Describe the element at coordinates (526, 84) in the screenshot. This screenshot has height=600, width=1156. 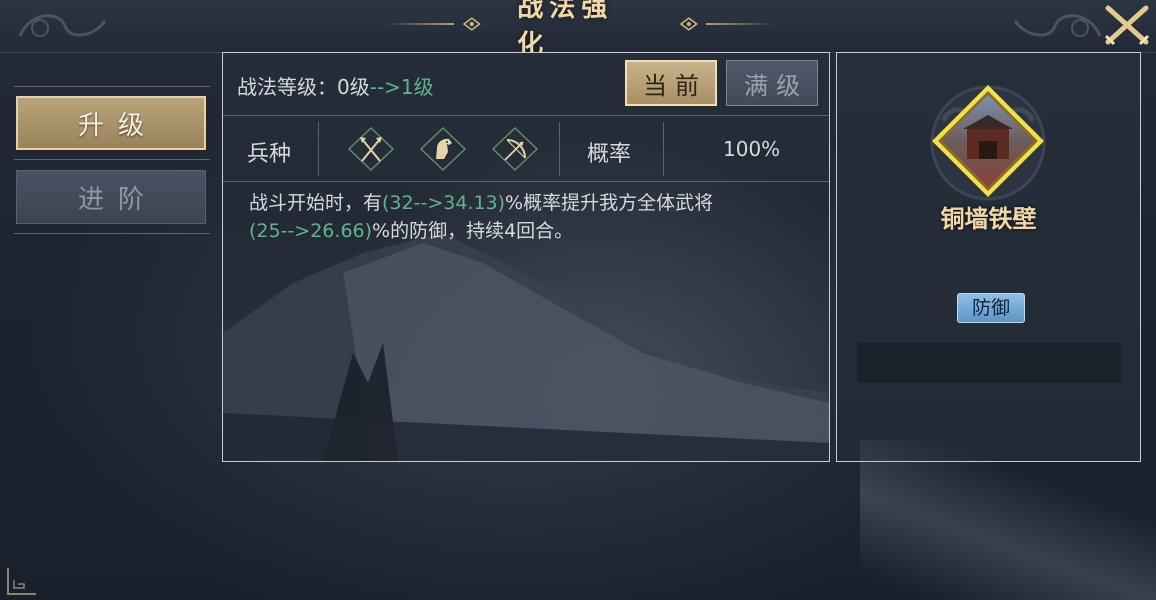
I see `level-row: 战法等级：0级-->1级 当前 满级` at that location.